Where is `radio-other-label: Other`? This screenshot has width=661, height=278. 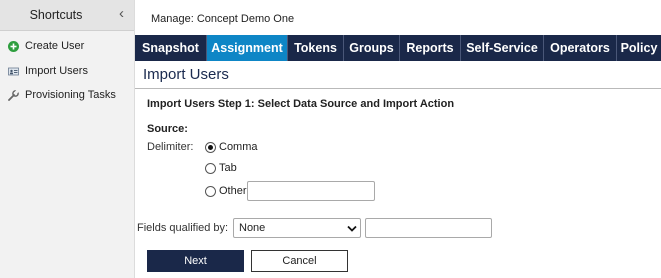 radio-other-label: Other is located at coordinates (233, 191).